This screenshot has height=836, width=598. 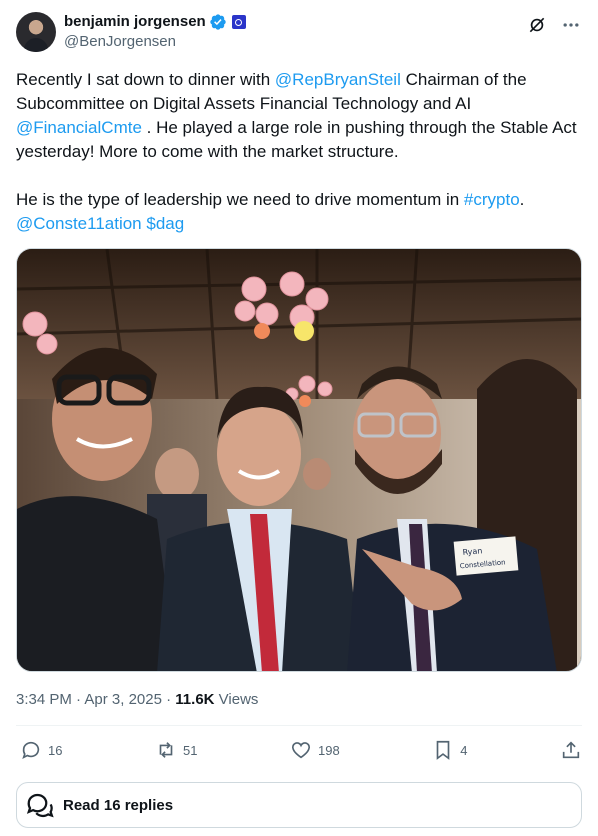 I want to click on like-count: 198, so click(x=329, y=750).